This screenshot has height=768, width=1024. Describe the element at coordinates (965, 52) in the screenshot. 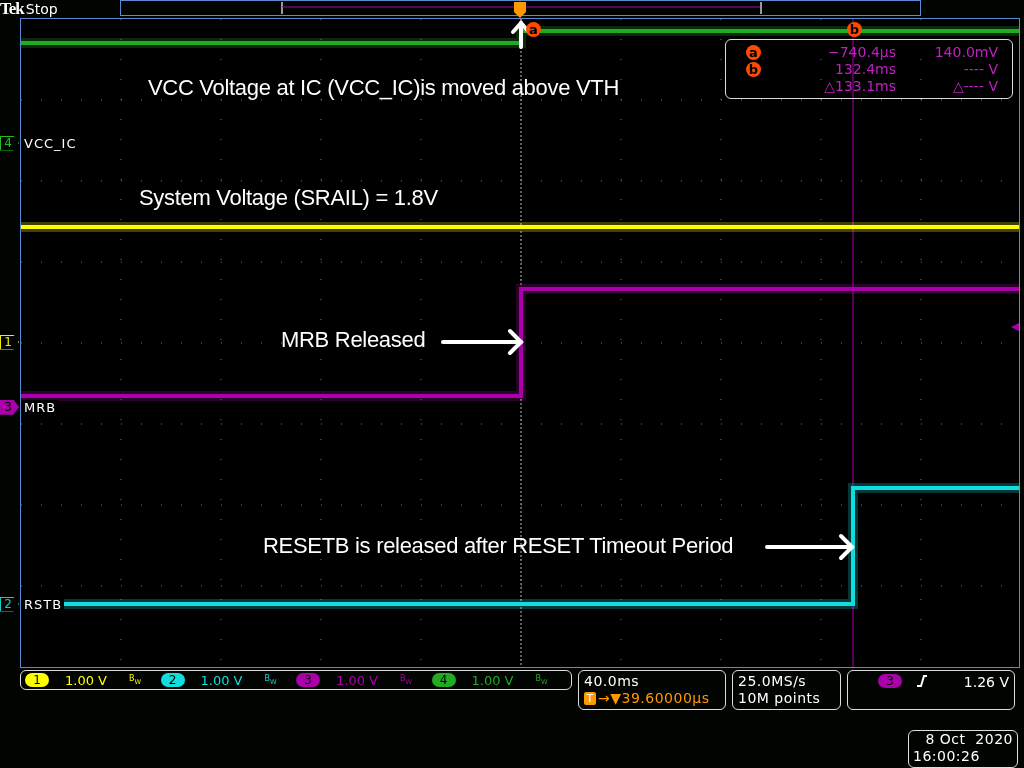

I see `cursor-value: 140.0mV` at that location.